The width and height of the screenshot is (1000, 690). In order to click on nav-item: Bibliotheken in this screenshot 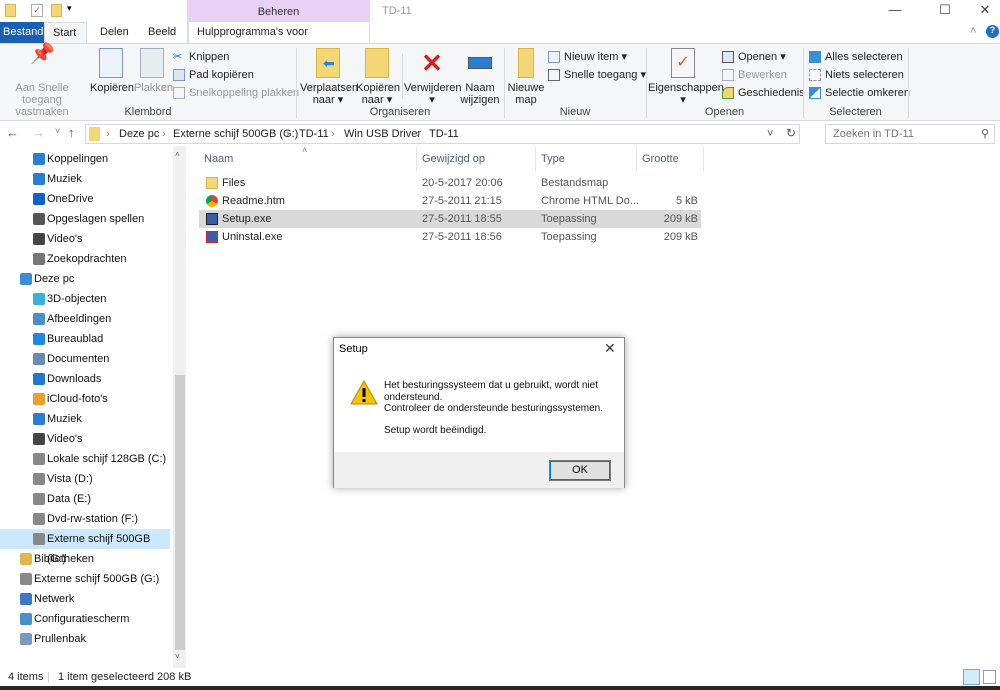, I will do `click(85, 559)`.